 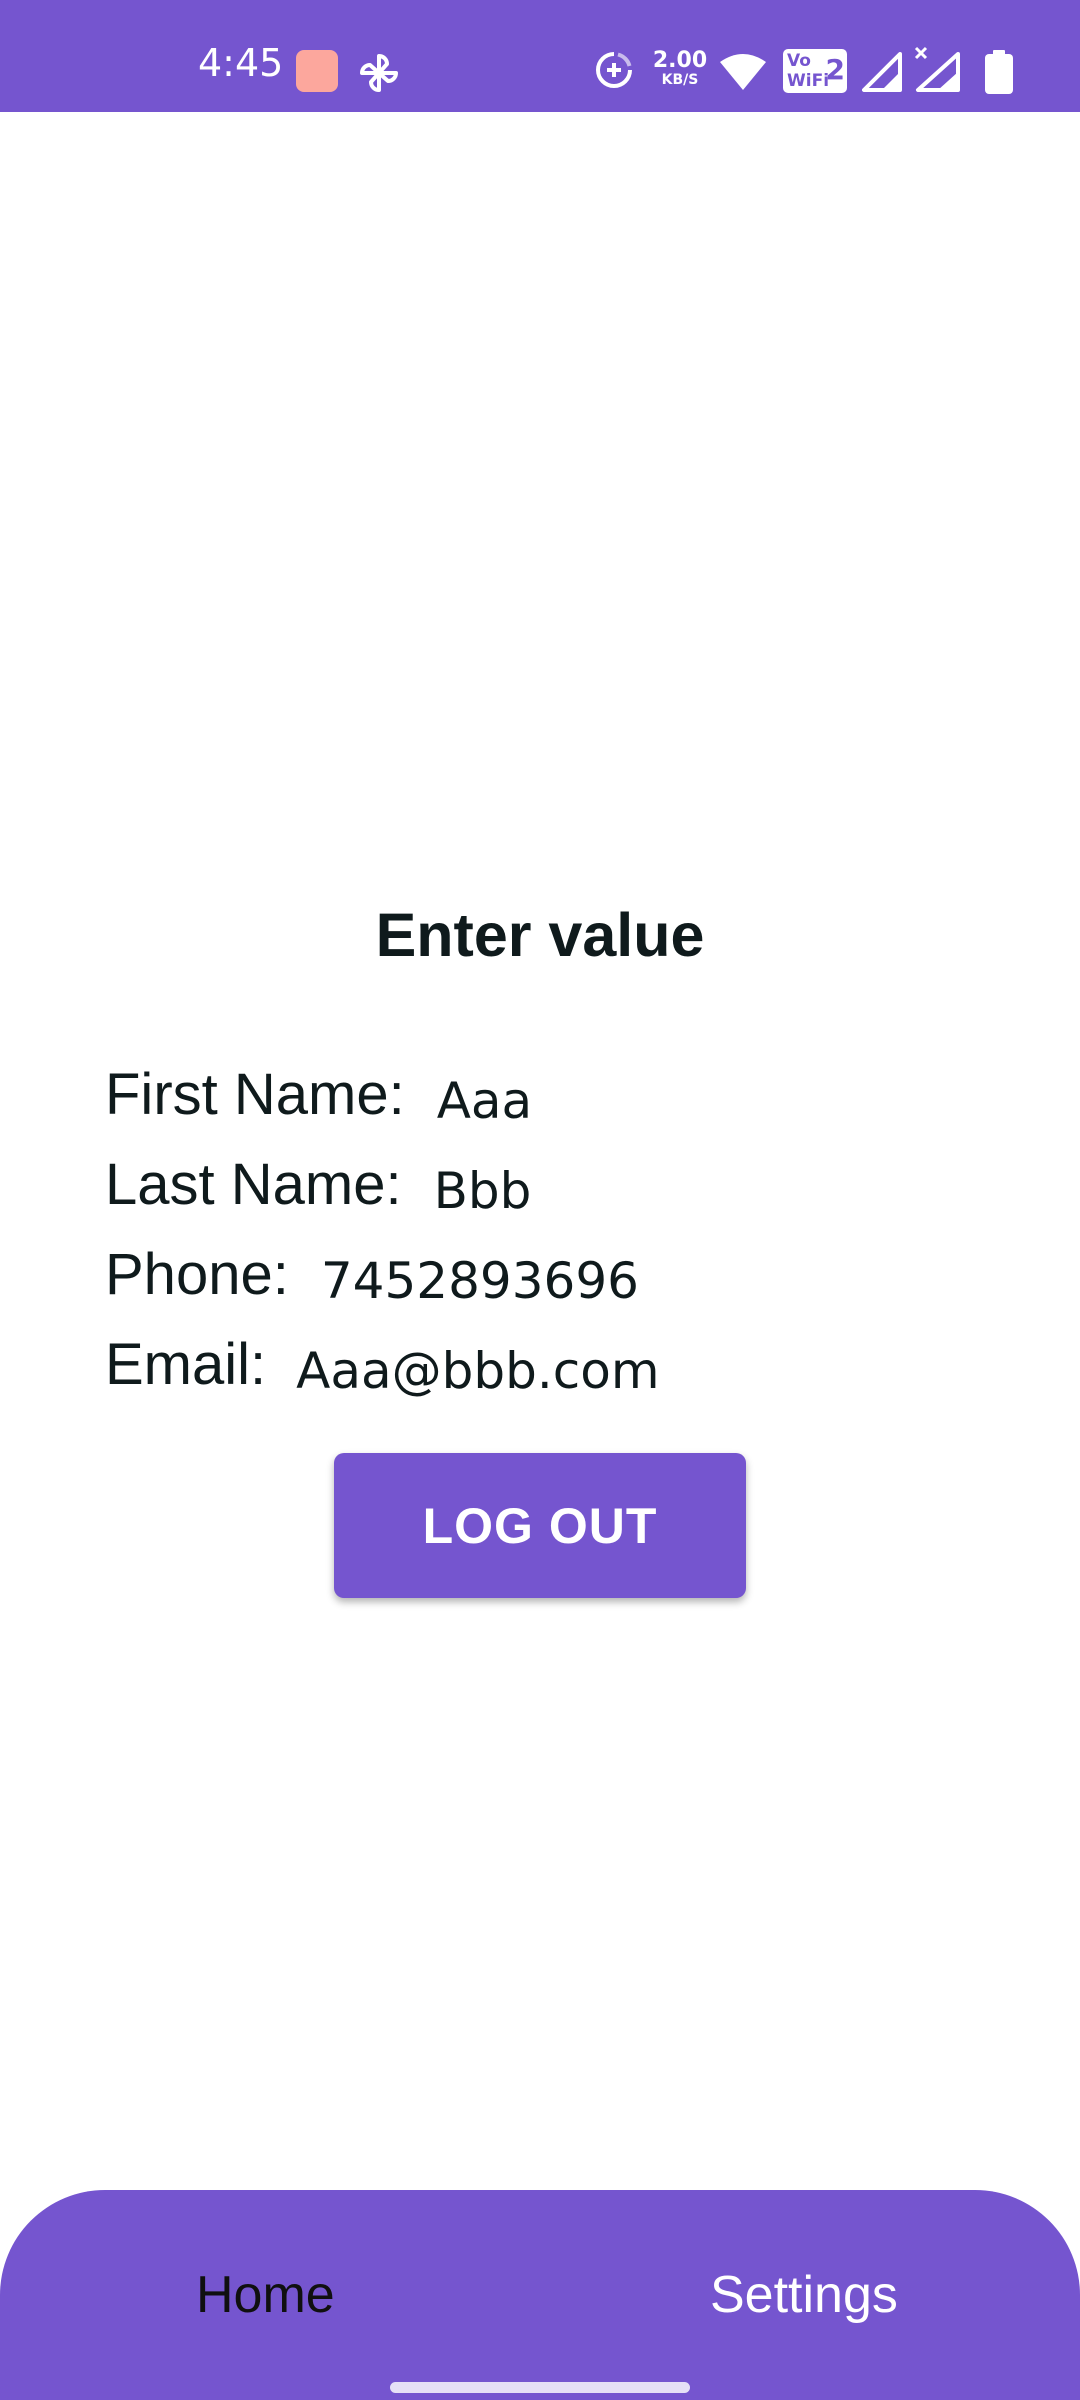 What do you see at coordinates (808, 71) in the screenshot?
I see `vowifi-text: Vo WiFi` at bounding box center [808, 71].